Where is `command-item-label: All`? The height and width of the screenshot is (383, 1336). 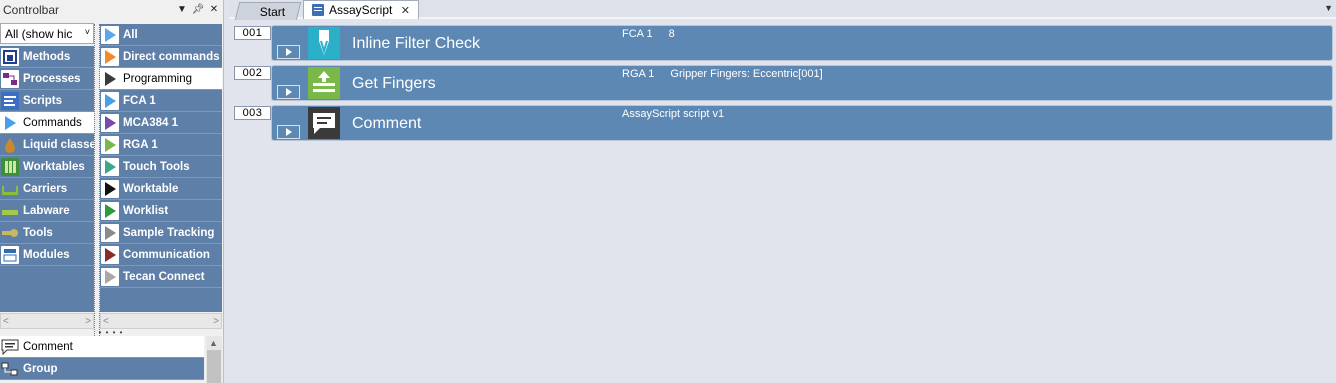 command-item-label: All is located at coordinates (130, 34).